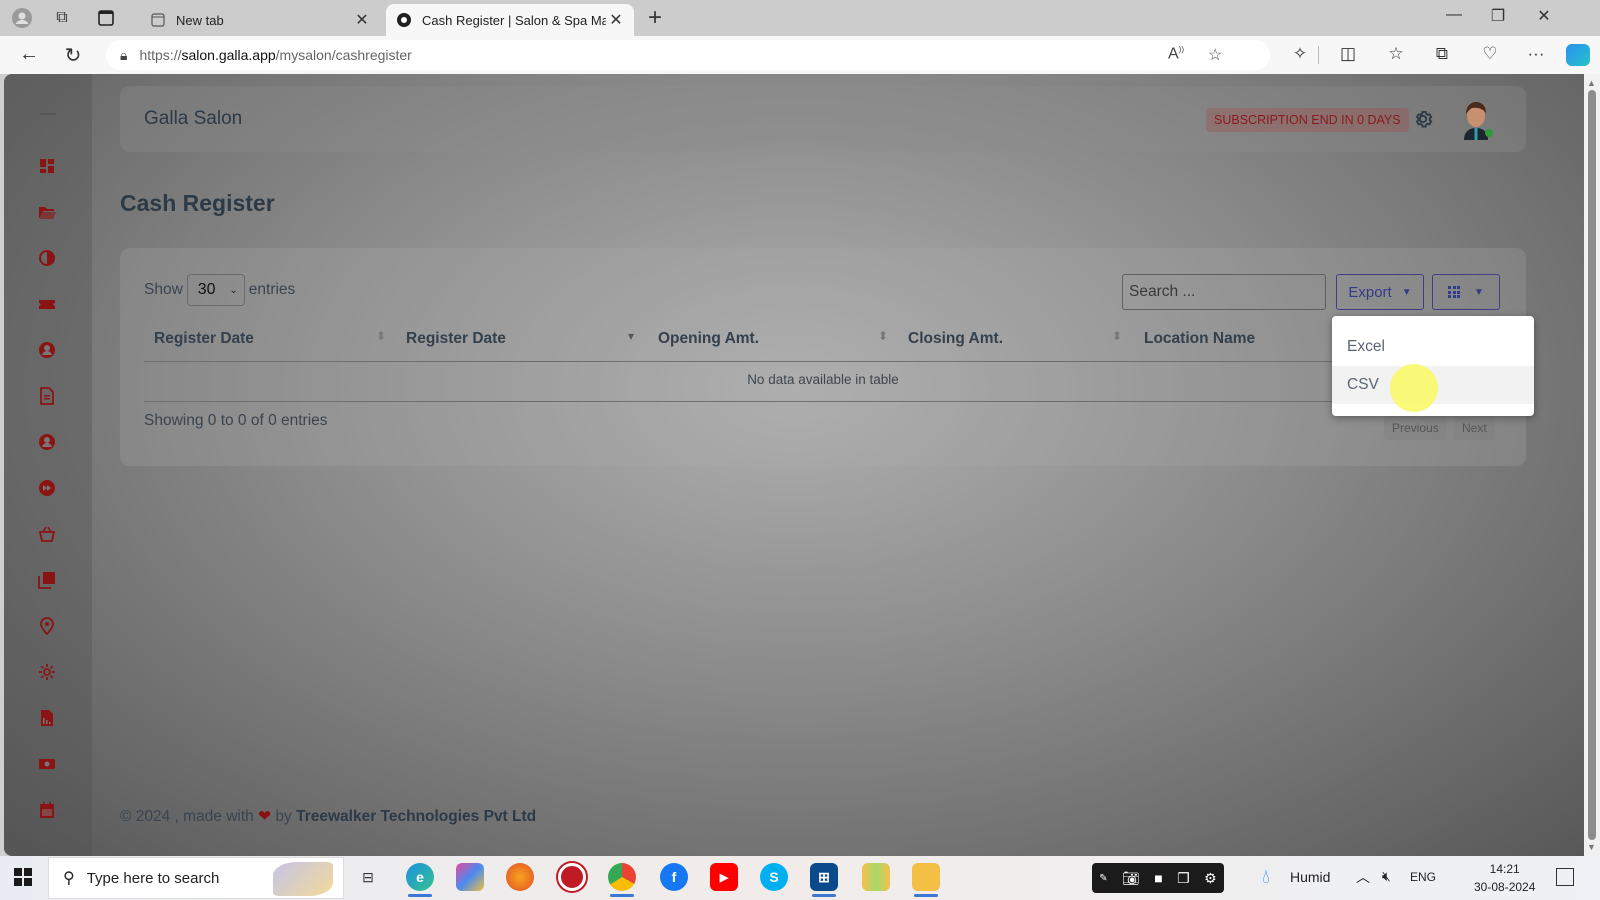  Describe the element at coordinates (206, 289) in the screenshot. I see `entries-per-page-value: 30` at that location.